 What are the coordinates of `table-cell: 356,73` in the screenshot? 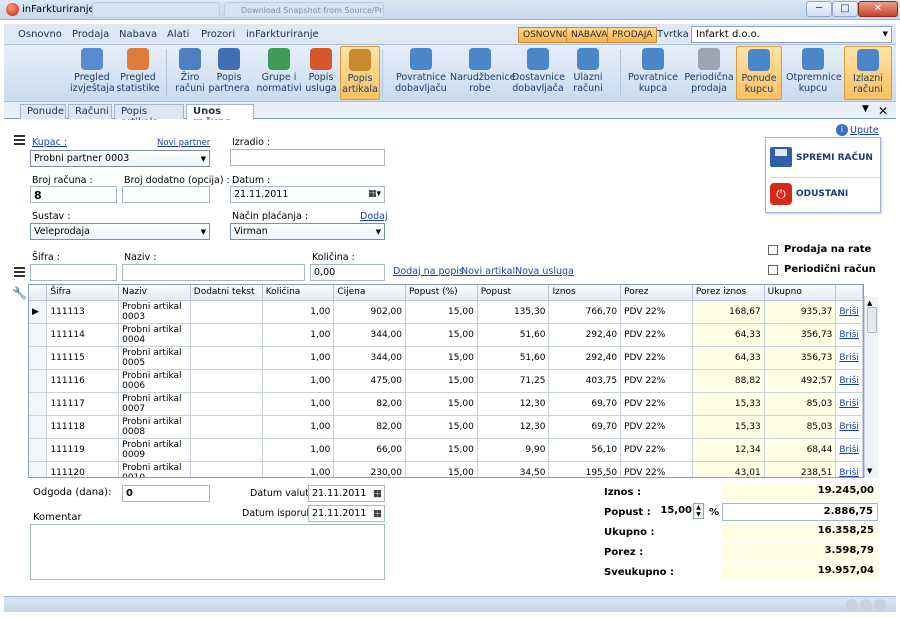 It's located at (800, 358).